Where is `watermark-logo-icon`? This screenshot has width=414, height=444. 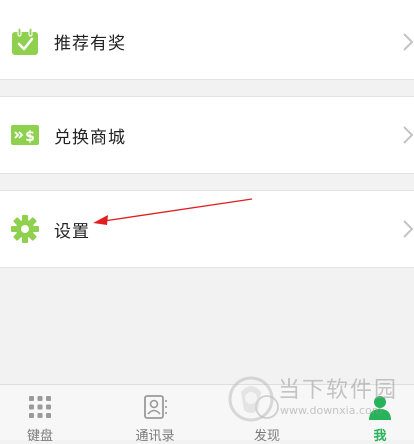 watermark-logo-icon is located at coordinates (251, 399).